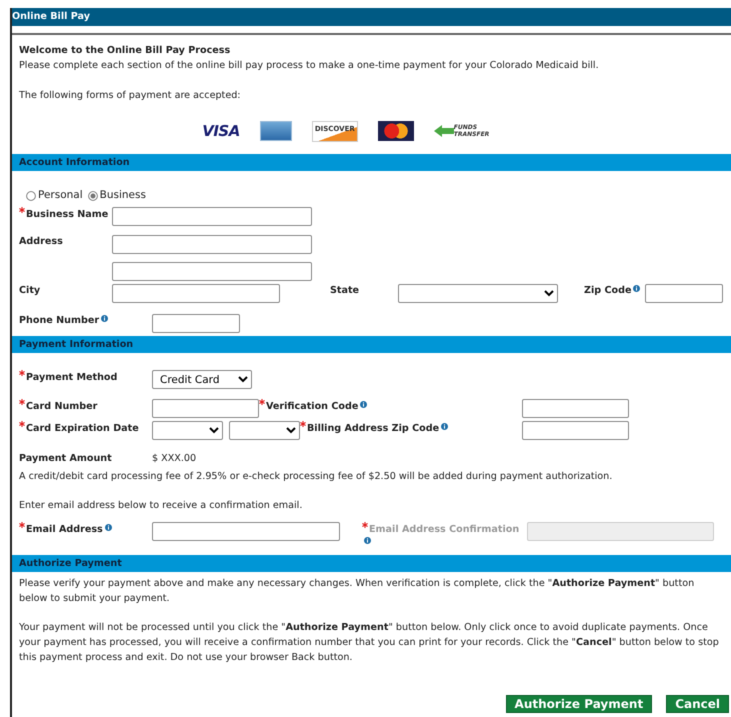  What do you see at coordinates (373, 428) in the screenshot?
I see `field-label: Billing Address Zip Code` at bounding box center [373, 428].